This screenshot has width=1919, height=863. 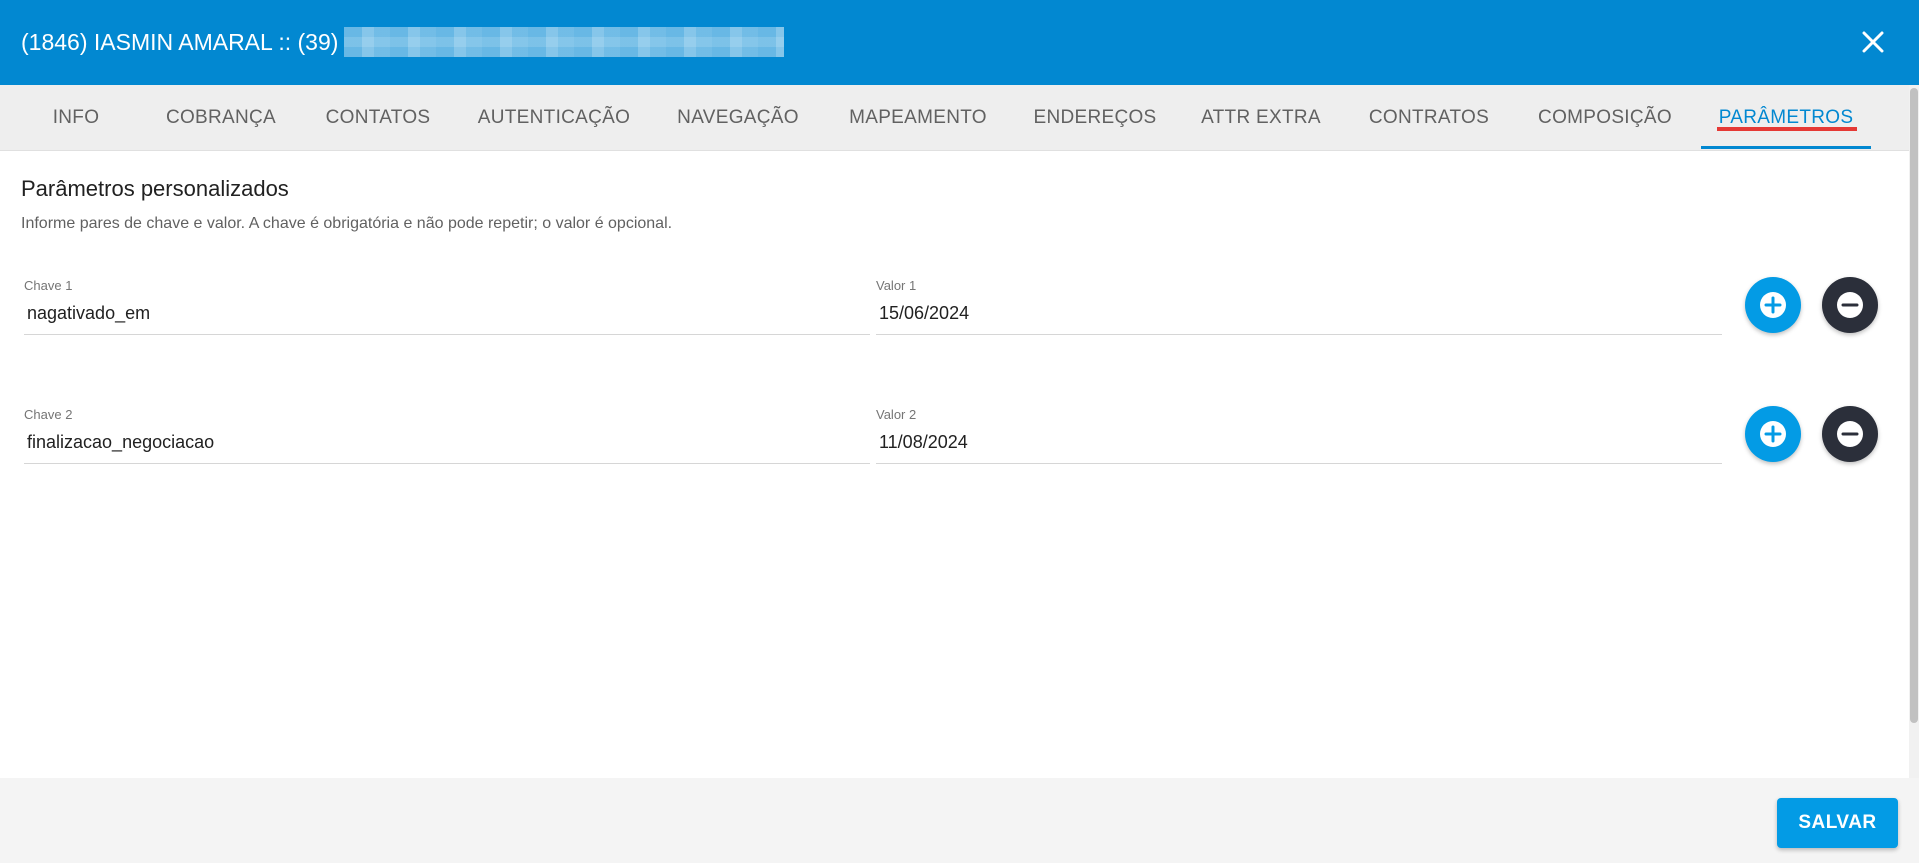 What do you see at coordinates (1429, 118) in the screenshot?
I see `tab-contratos: CONTRATOS` at bounding box center [1429, 118].